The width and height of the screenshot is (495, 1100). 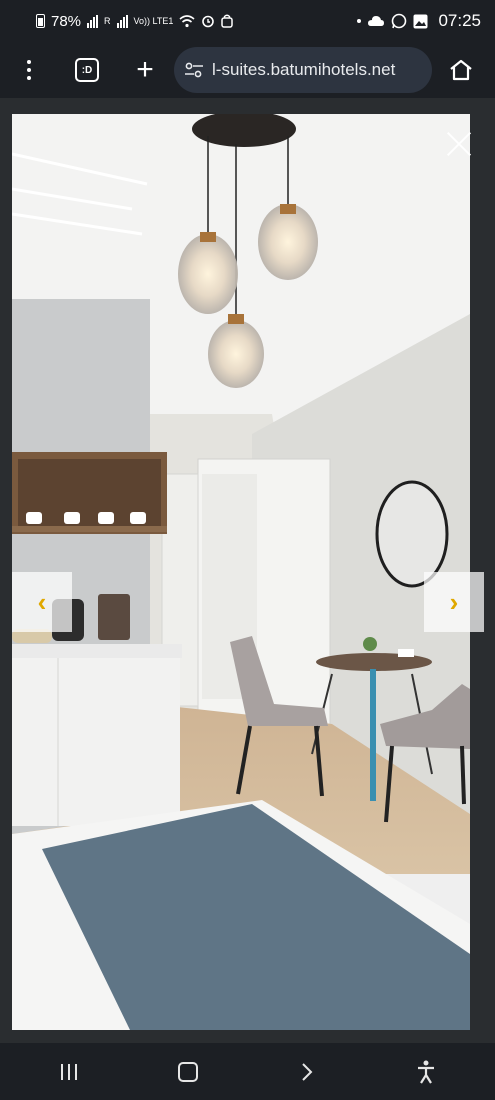 I want to click on previous-photo-button: ‹, so click(x=42, y=602).